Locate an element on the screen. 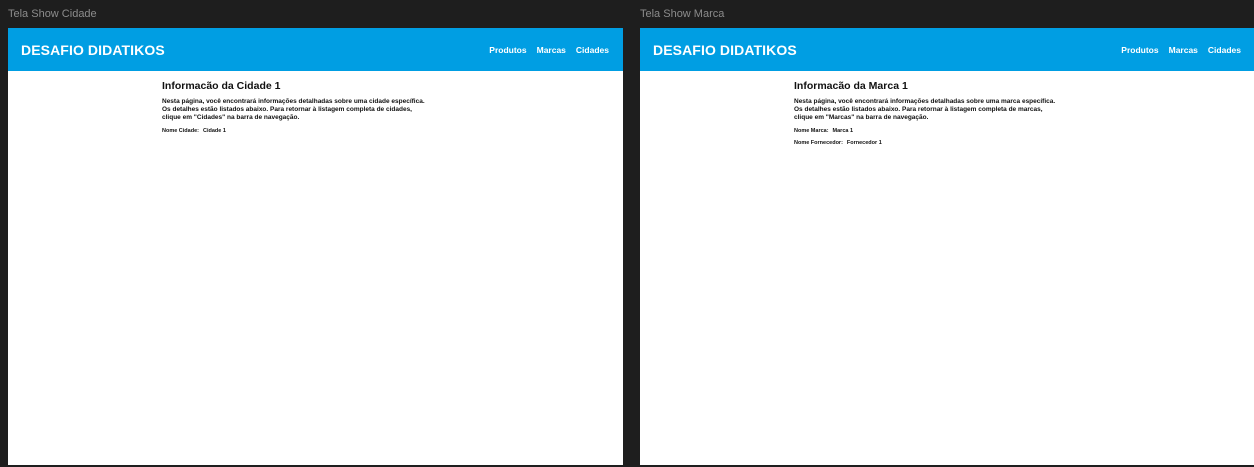  field-value: Fornecedor 1 is located at coordinates (864, 143).